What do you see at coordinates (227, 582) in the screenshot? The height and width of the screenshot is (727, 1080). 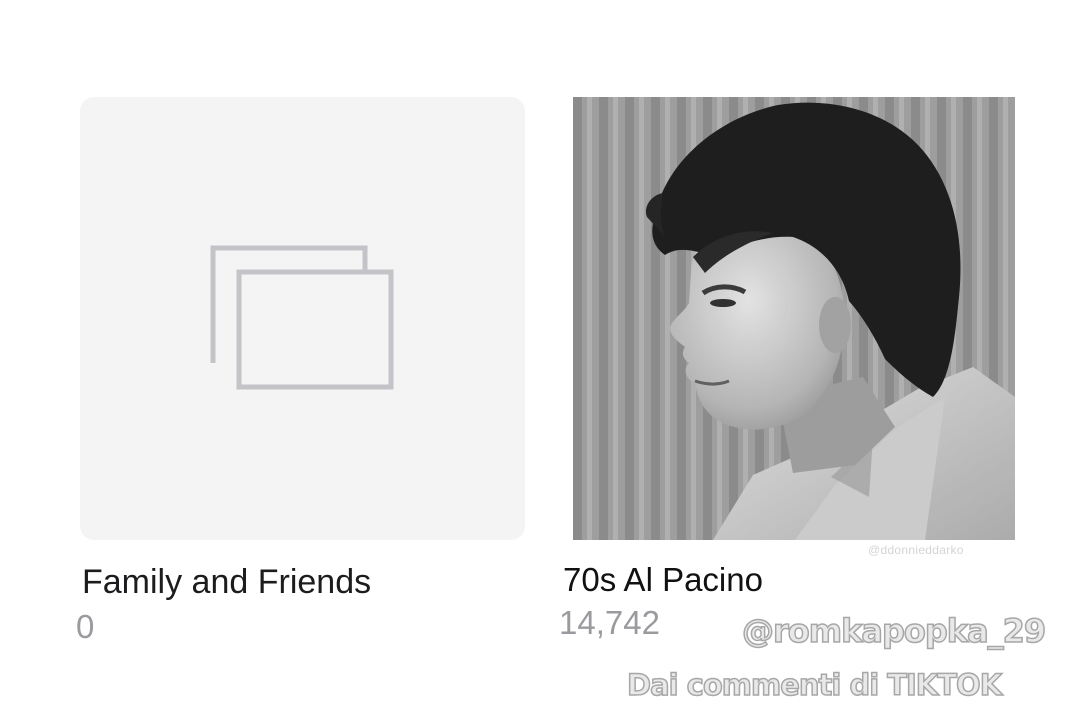 I see `album-title: Family and Friends` at bounding box center [227, 582].